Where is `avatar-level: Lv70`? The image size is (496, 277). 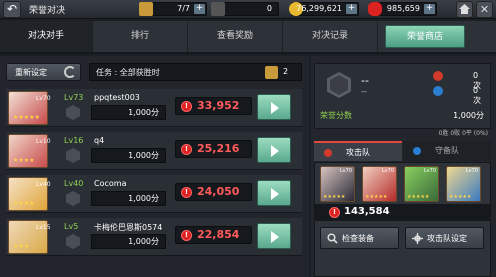
avatar-level: Lv70 is located at coordinates (43, 98).